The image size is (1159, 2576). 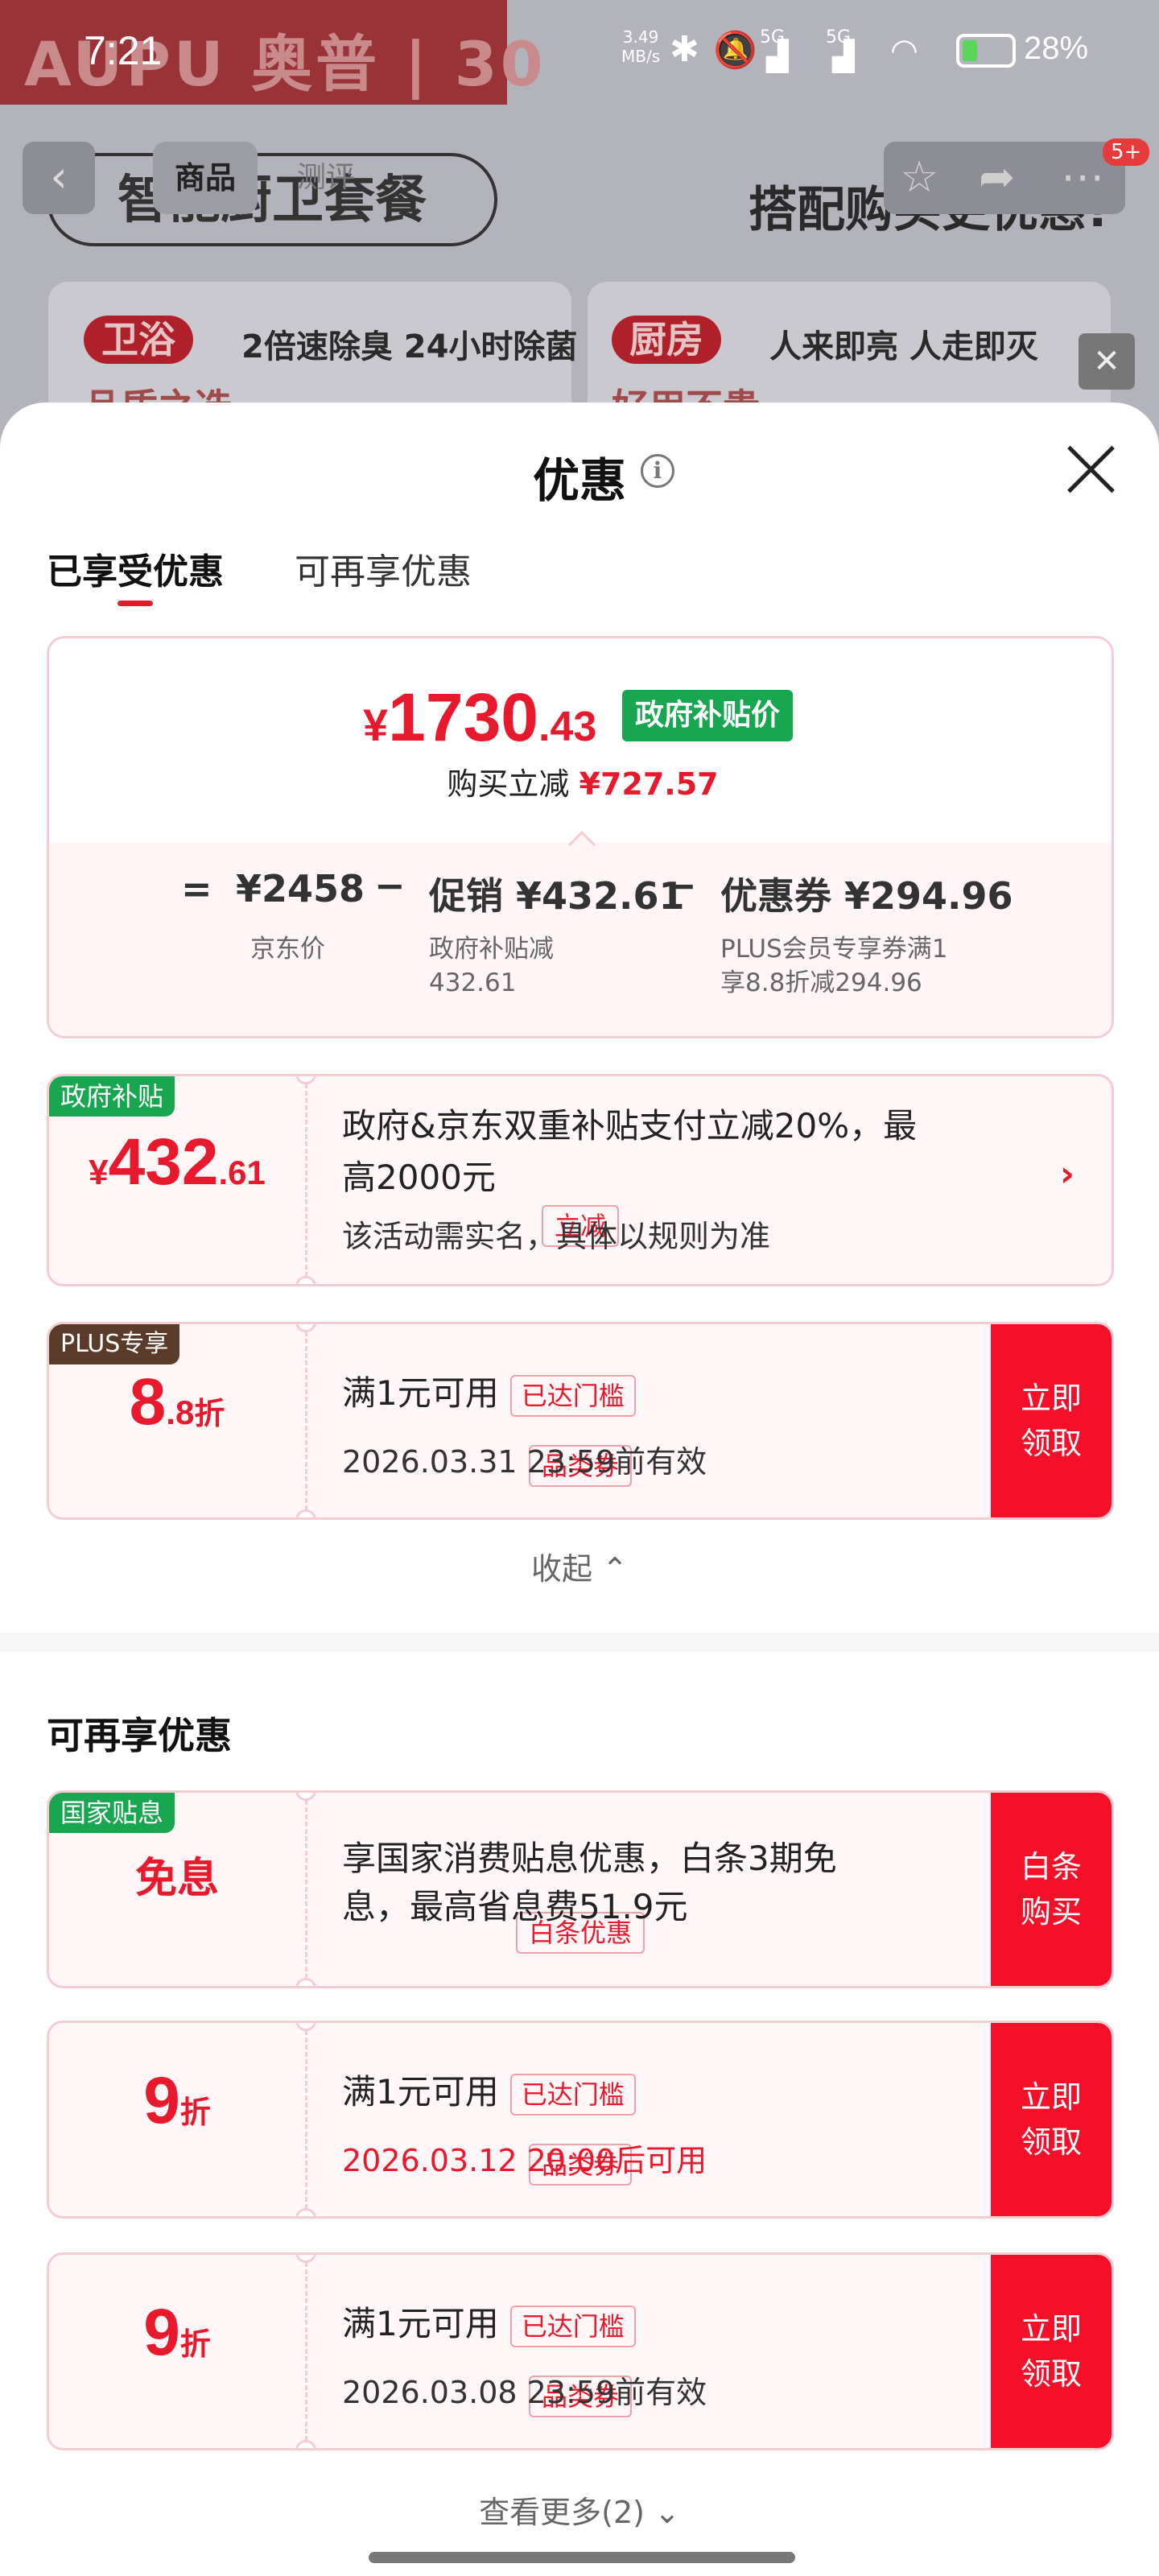 I want to click on net-speed-unit: MB/s, so click(x=641, y=56).